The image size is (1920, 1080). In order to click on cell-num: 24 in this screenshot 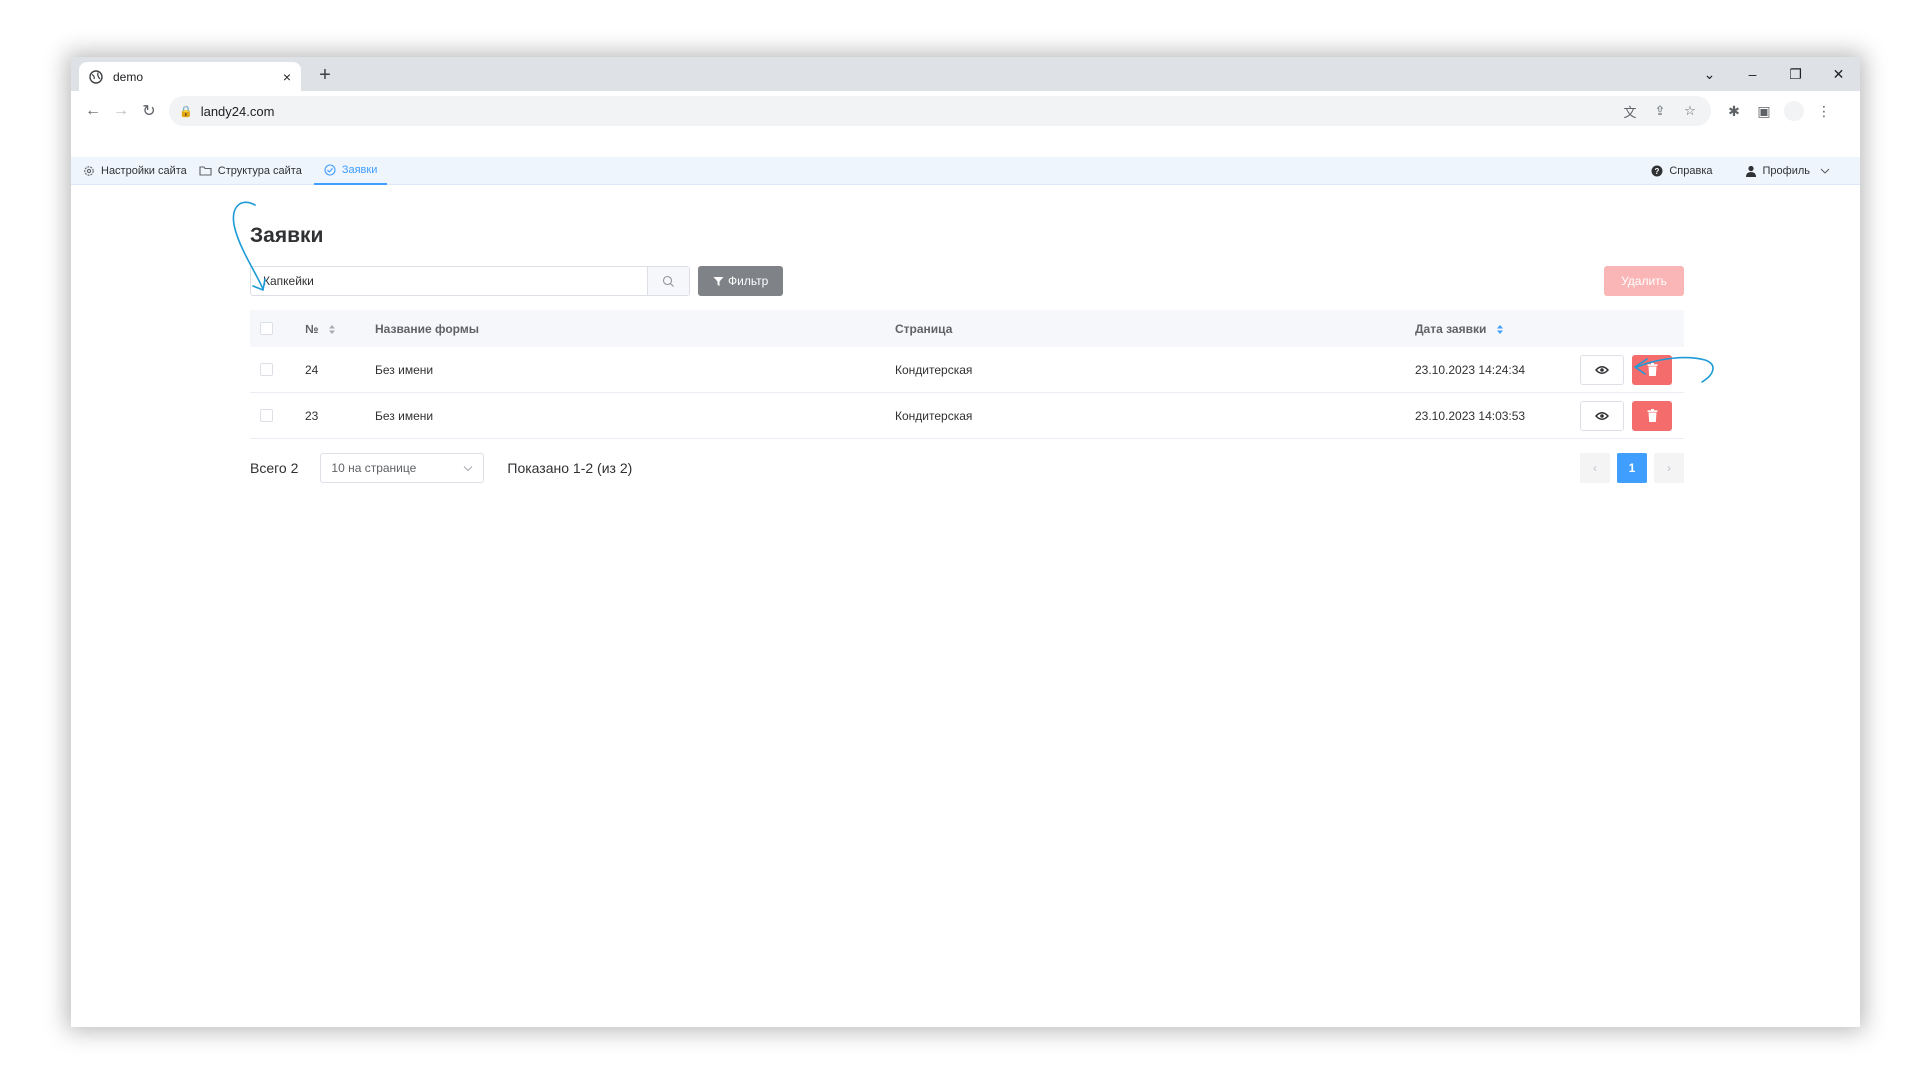, I will do `click(312, 369)`.